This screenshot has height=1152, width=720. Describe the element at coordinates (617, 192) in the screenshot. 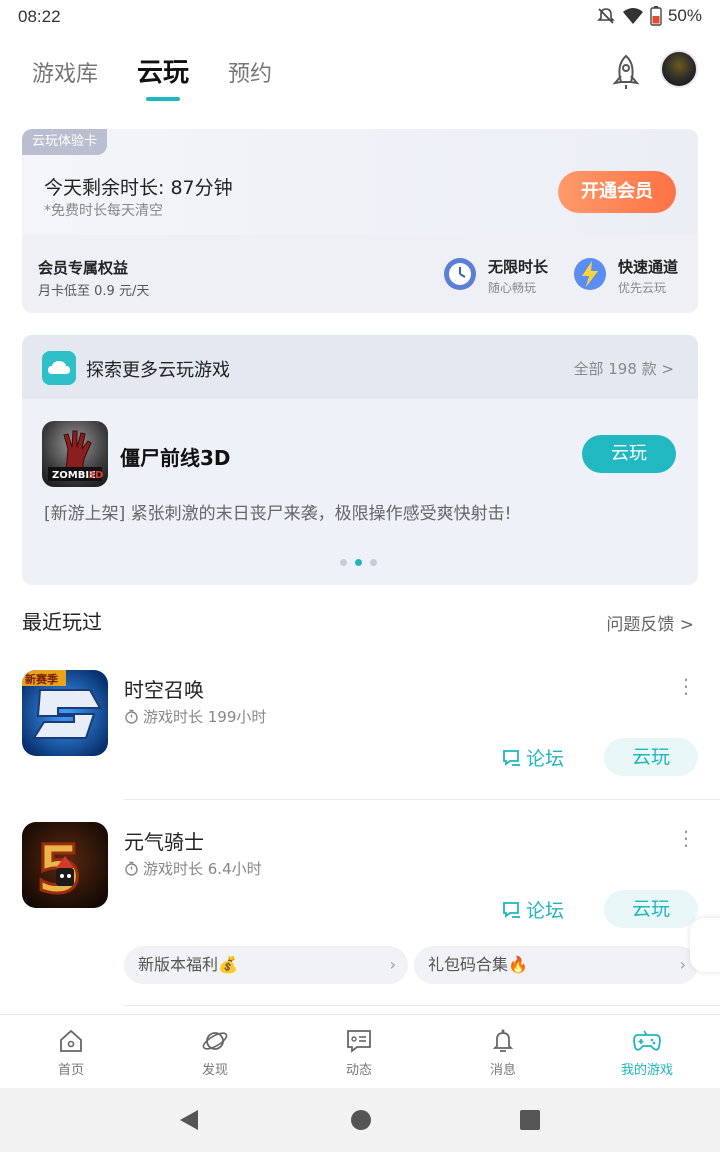

I see `open-membership-button: 开通会员` at that location.